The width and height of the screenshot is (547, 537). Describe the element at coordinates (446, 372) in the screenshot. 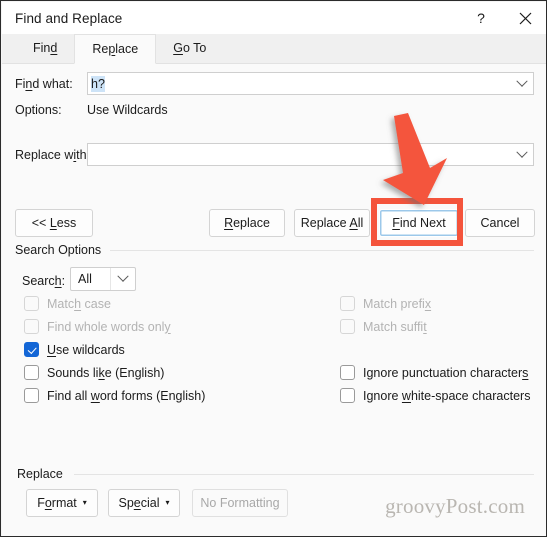

I see `checkbox-ignore-punctuation-characters-label: Ignore punctuation characters` at that location.